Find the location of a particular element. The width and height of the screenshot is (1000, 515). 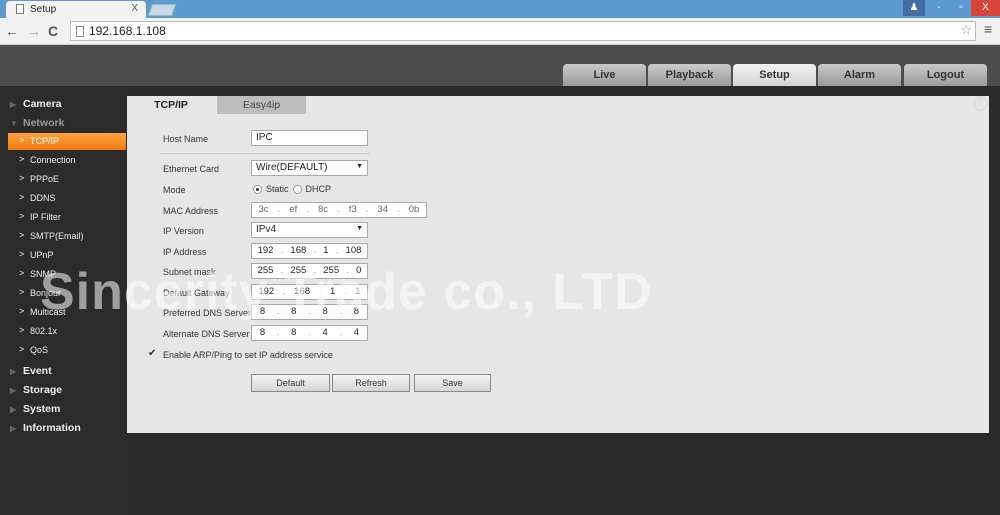

sidebar-network: ▼ Network is located at coordinates (37, 123).